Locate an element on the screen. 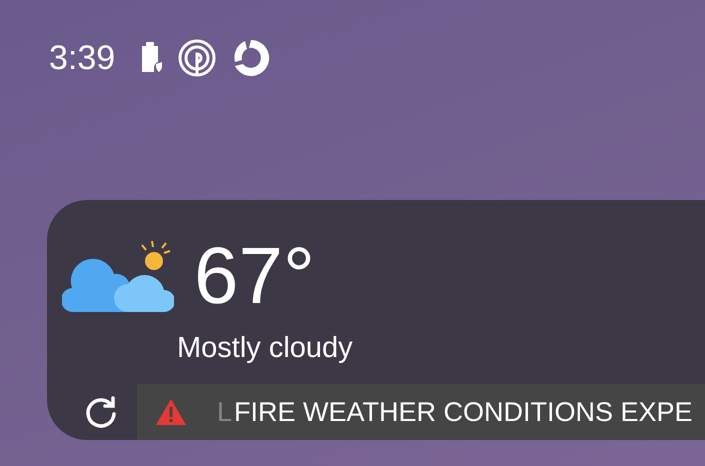  weather-condition: Mostly cloudy is located at coordinates (265, 348).